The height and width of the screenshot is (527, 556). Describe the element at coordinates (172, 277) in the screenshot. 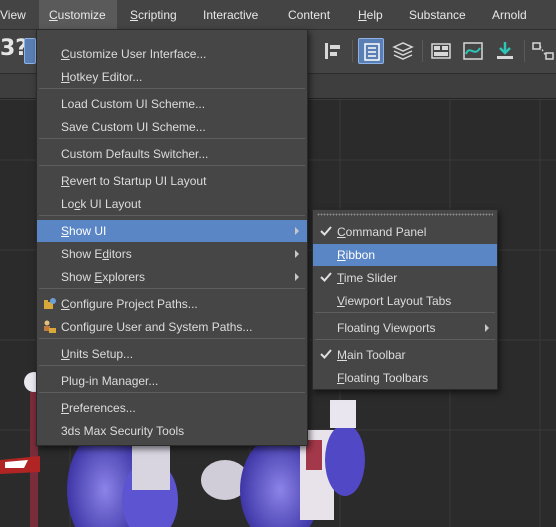

I see `menu-item-show-explorers: Show Explorers` at that location.